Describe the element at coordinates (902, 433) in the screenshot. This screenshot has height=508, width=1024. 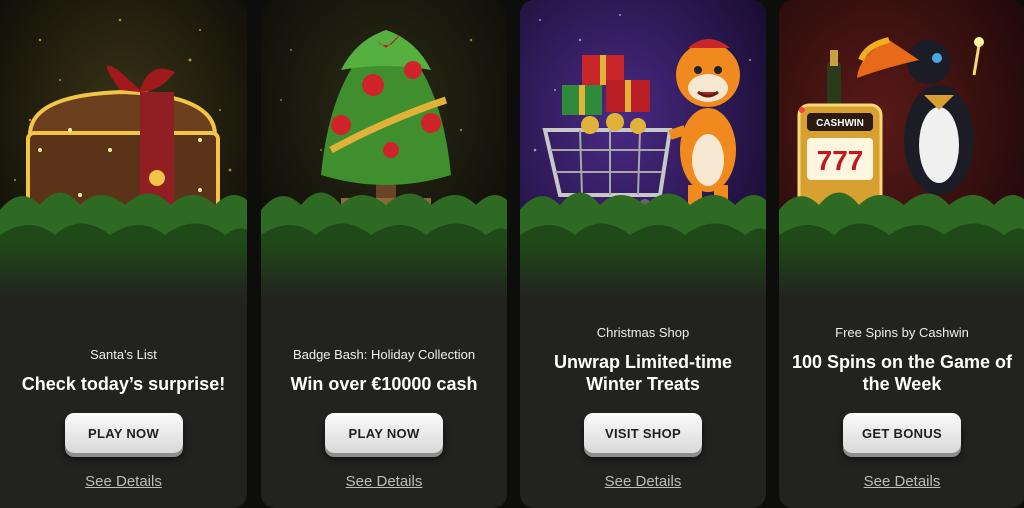
I see `get-bonus-button: GET BONUS` at that location.